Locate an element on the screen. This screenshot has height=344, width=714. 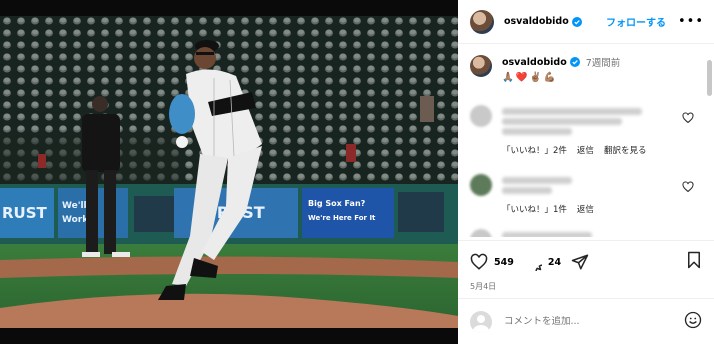
banner-left-text: RUST is located at coordinates (25, 213).